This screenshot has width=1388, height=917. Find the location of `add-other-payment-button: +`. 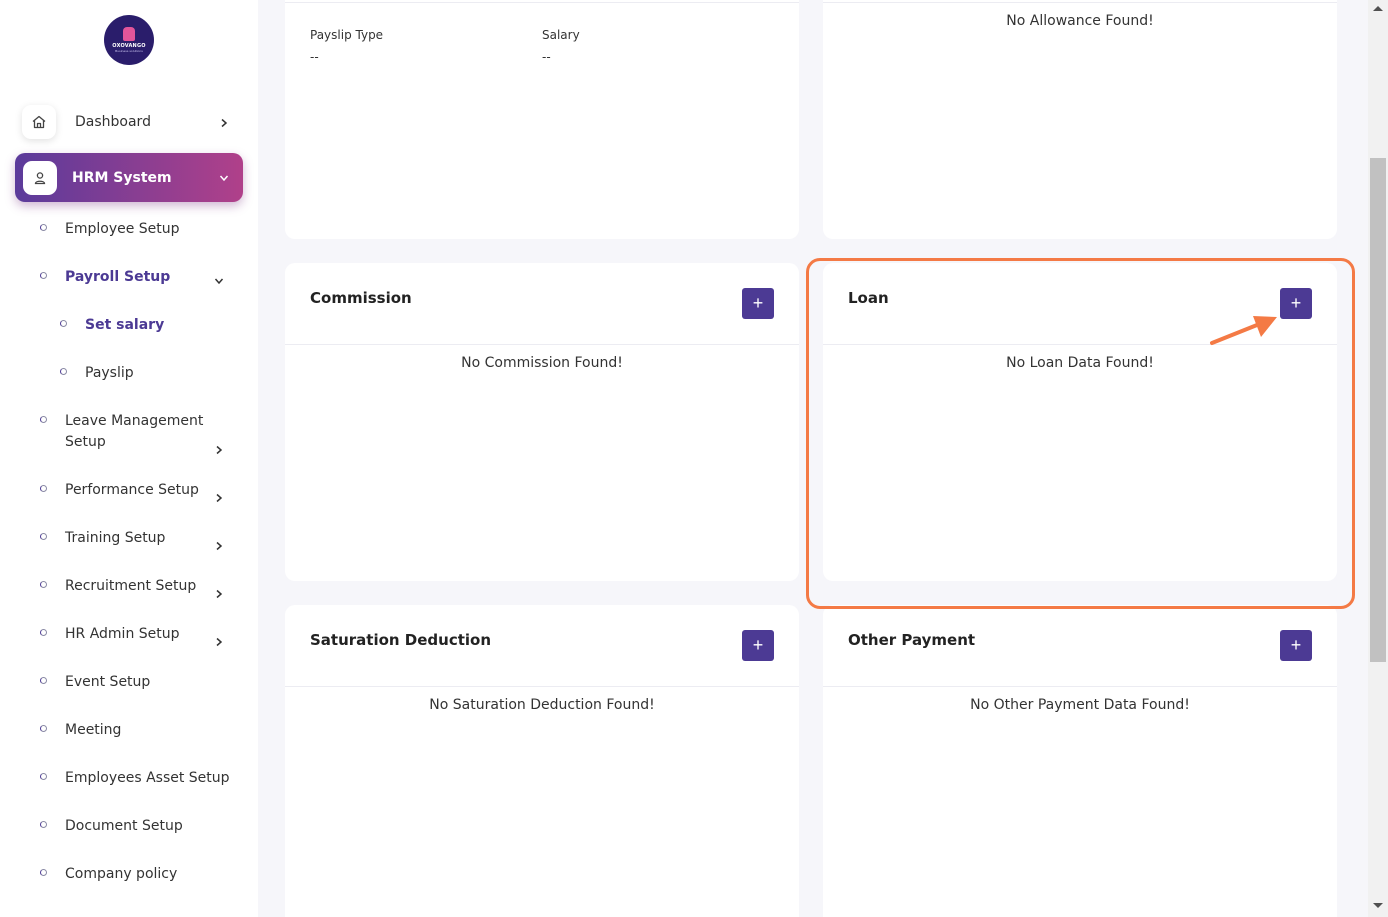

add-other-payment-button: + is located at coordinates (1296, 645).